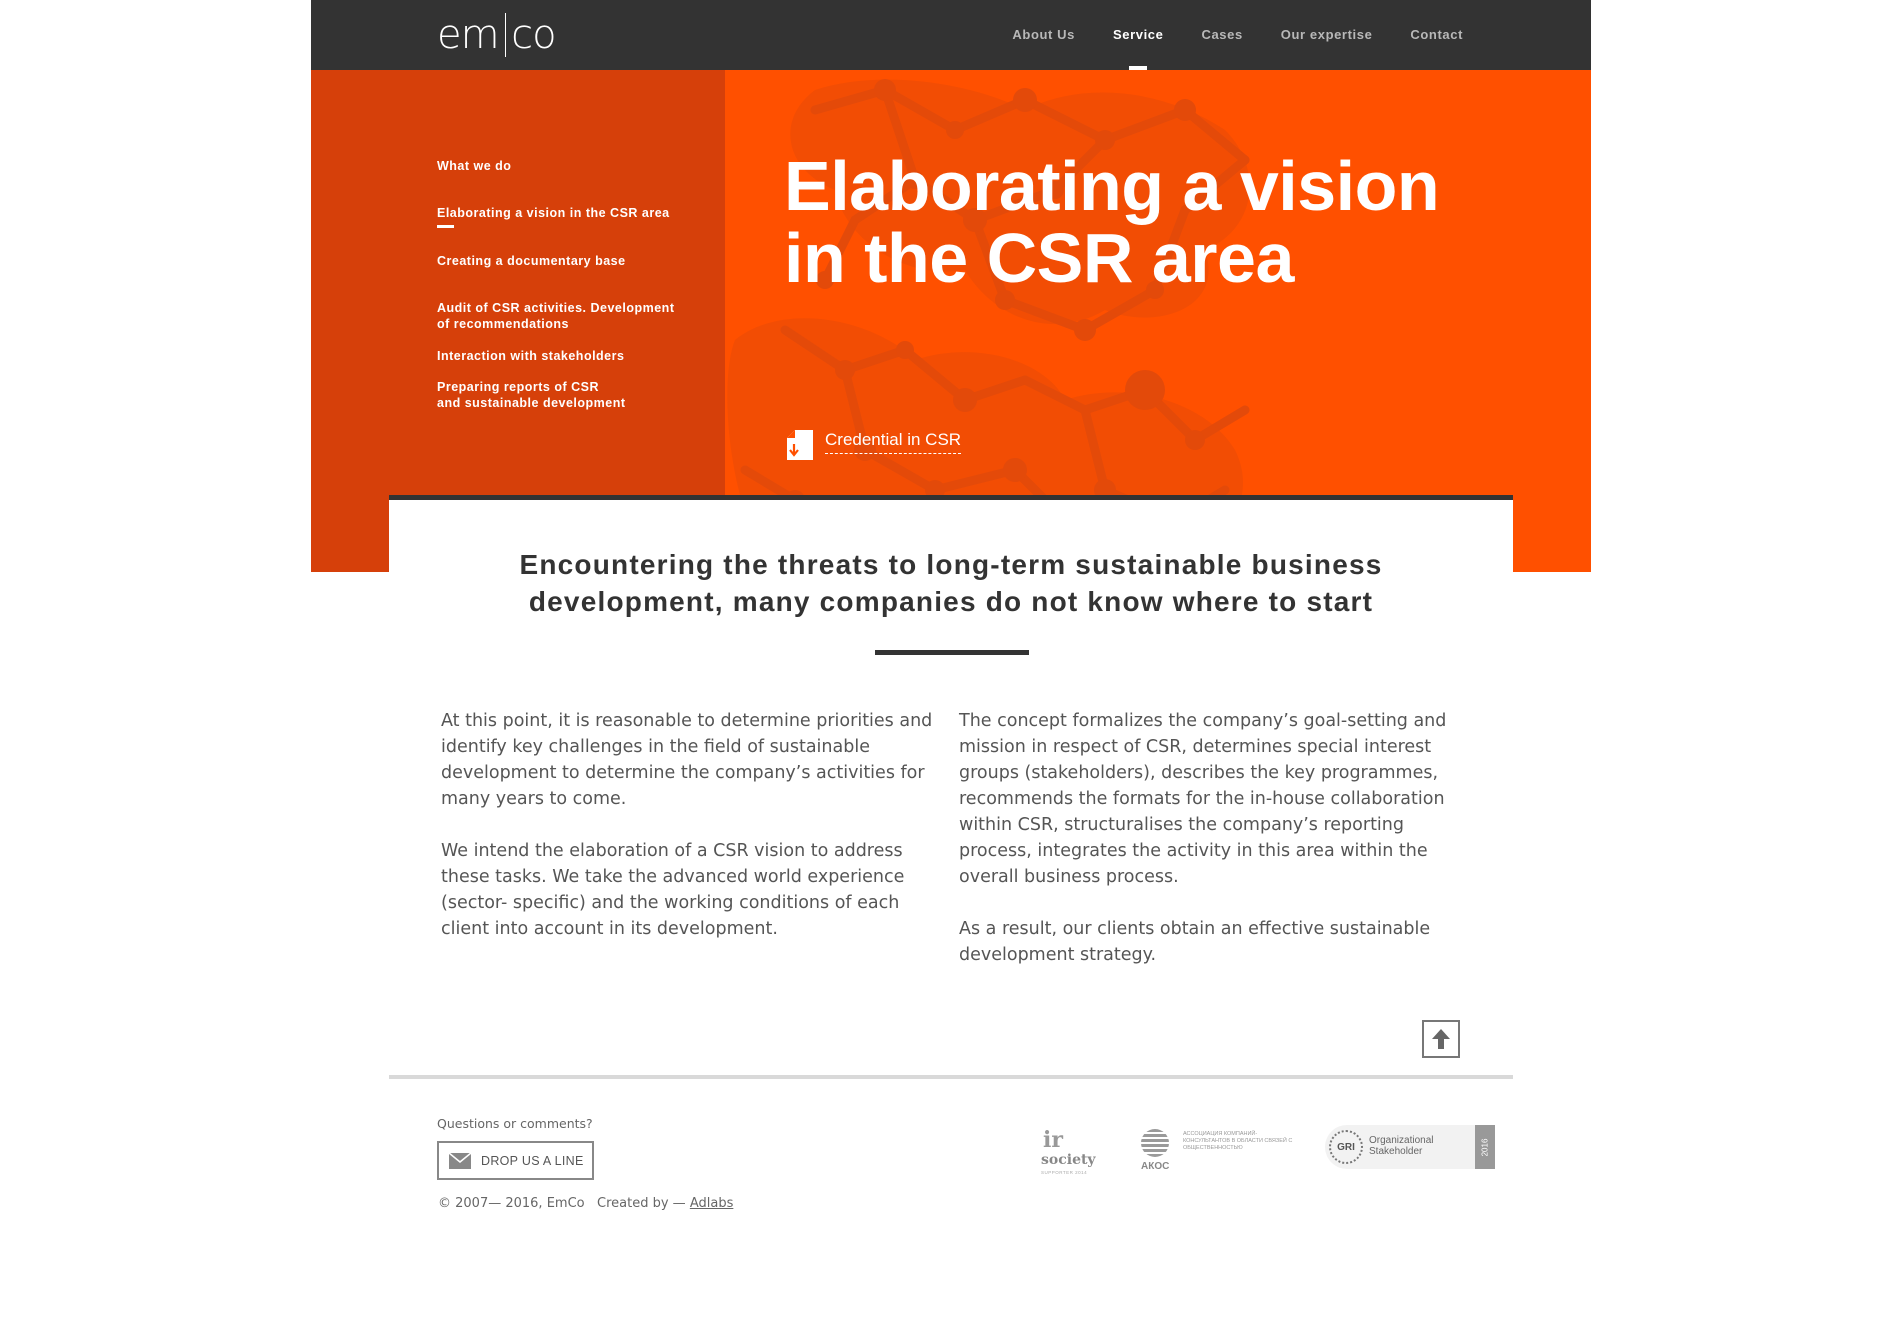 Image resolution: width=1902 pixels, height=1318 pixels. What do you see at coordinates (518, 387) in the screenshot?
I see `submenu-item-label: Preparing reports of CSR` at bounding box center [518, 387].